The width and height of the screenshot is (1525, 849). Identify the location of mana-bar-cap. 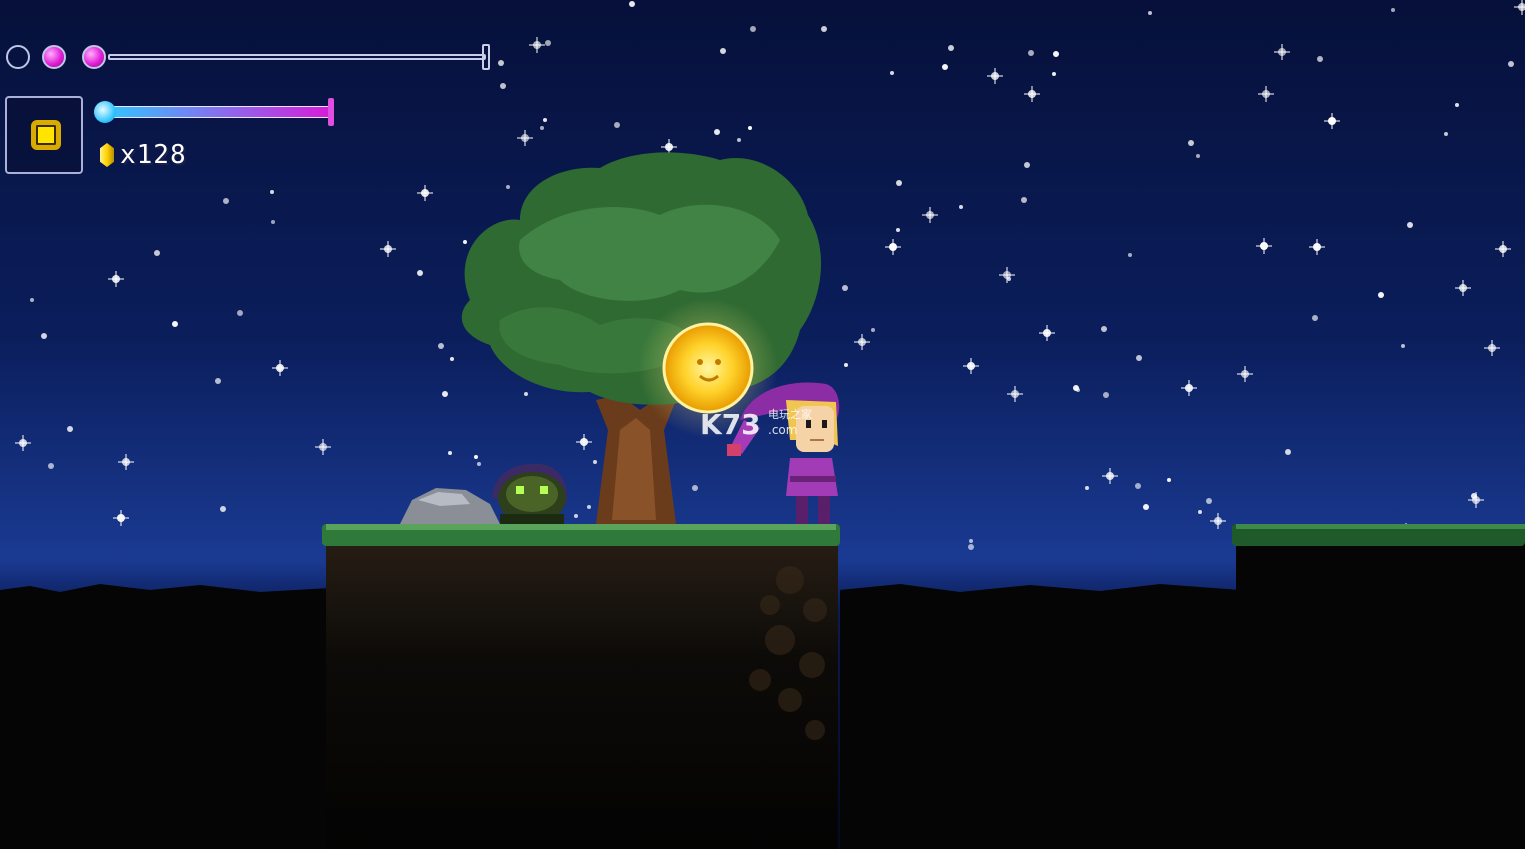
(331, 112).